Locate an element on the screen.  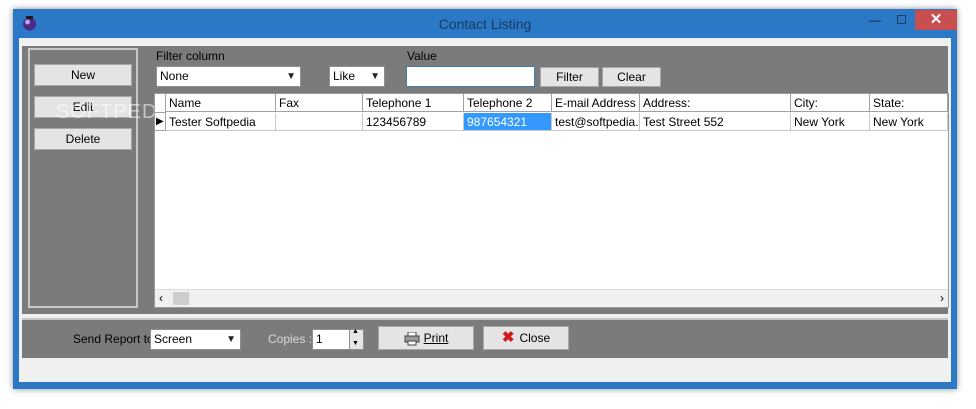
print-button: Print is located at coordinates (426, 338).